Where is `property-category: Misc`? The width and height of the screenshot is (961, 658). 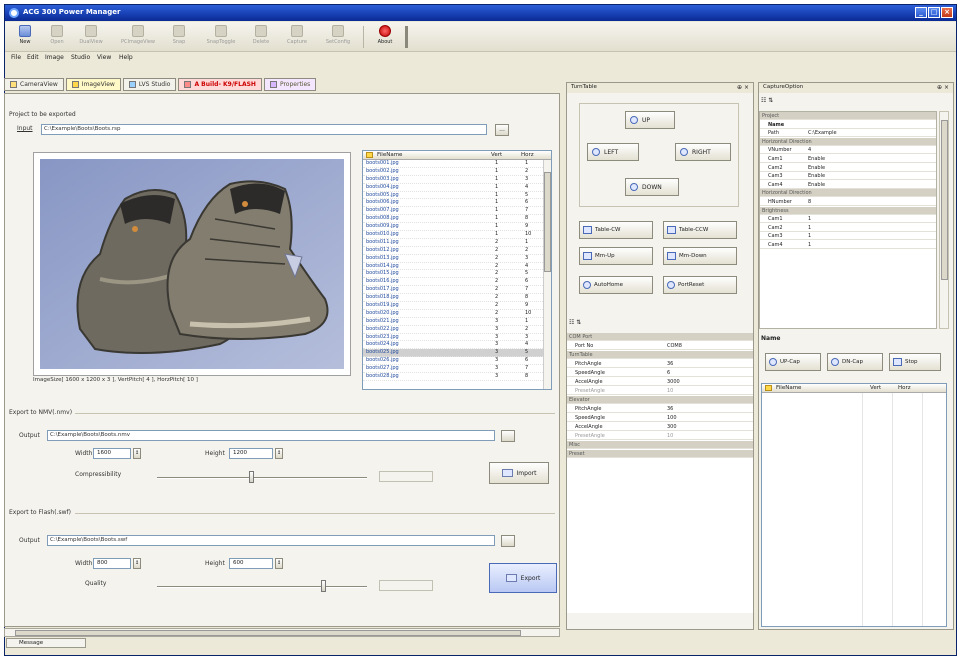 property-category: Misc is located at coordinates (660, 445).